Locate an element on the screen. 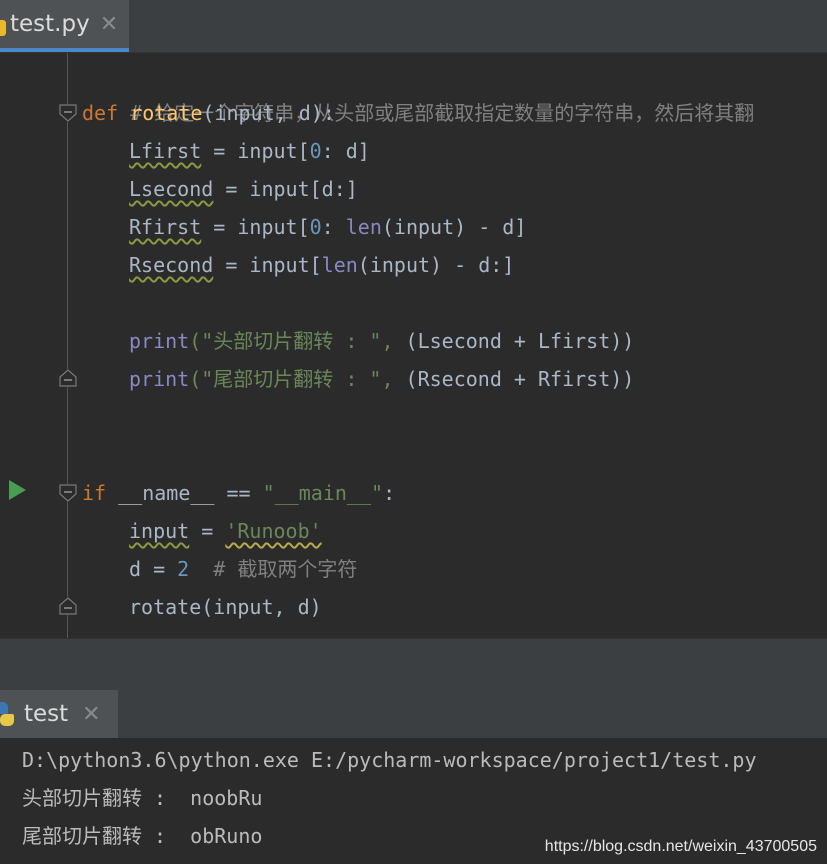 Image resolution: width=827 pixels, height=864 pixels. code-text: = input[d:] is located at coordinates (285, 189).